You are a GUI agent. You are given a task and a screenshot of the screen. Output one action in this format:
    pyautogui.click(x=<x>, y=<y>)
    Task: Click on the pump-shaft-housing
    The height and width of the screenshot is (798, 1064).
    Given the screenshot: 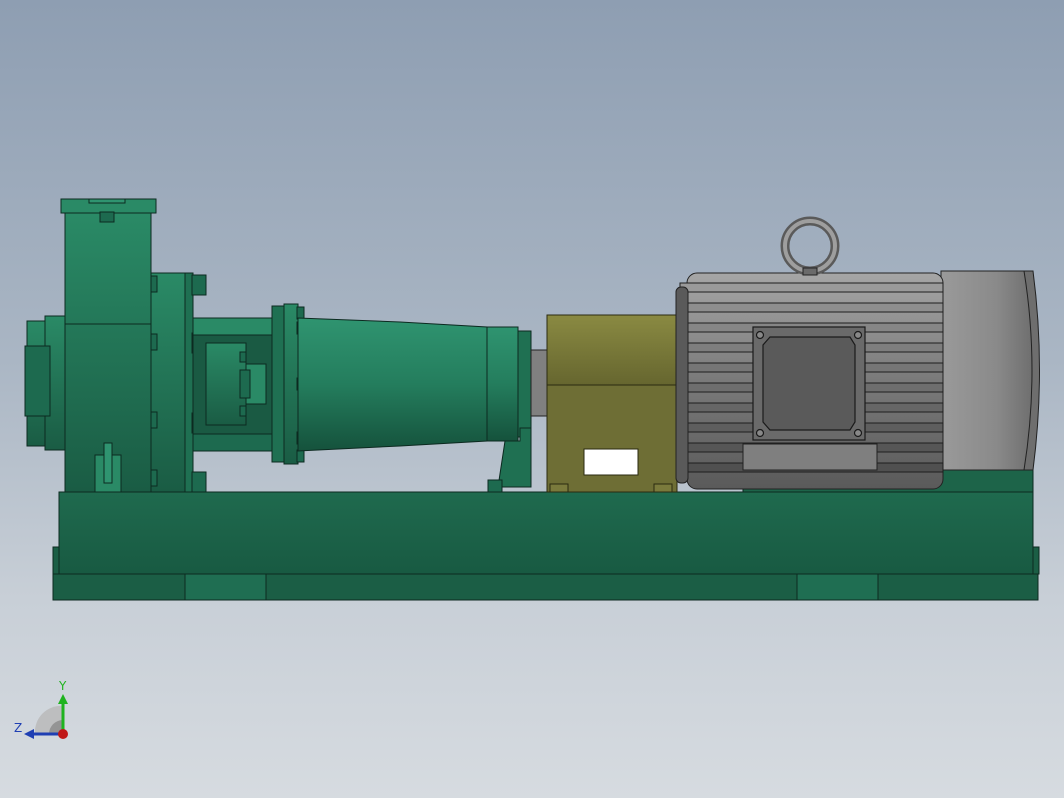 What is the action you would take?
    pyautogui.click(x=414, y=405)
    